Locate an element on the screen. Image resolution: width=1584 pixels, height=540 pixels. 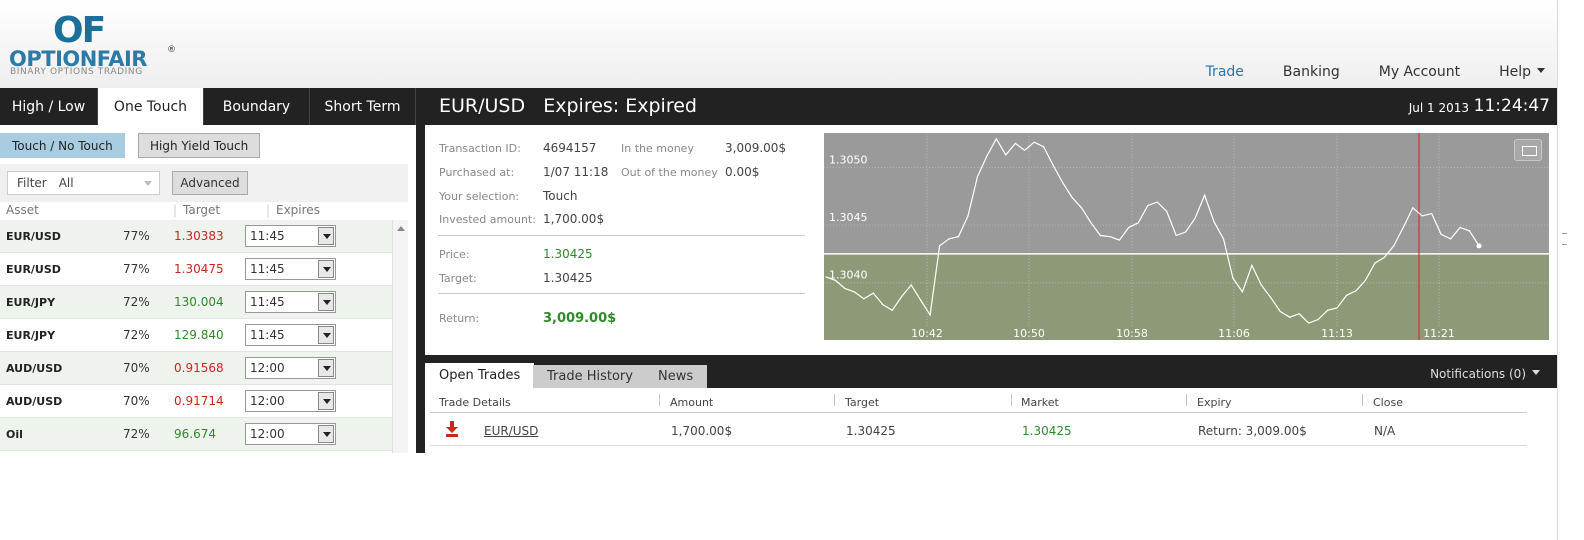
trade-asset-link: EUR/USD is located at coordinates (511, 431).